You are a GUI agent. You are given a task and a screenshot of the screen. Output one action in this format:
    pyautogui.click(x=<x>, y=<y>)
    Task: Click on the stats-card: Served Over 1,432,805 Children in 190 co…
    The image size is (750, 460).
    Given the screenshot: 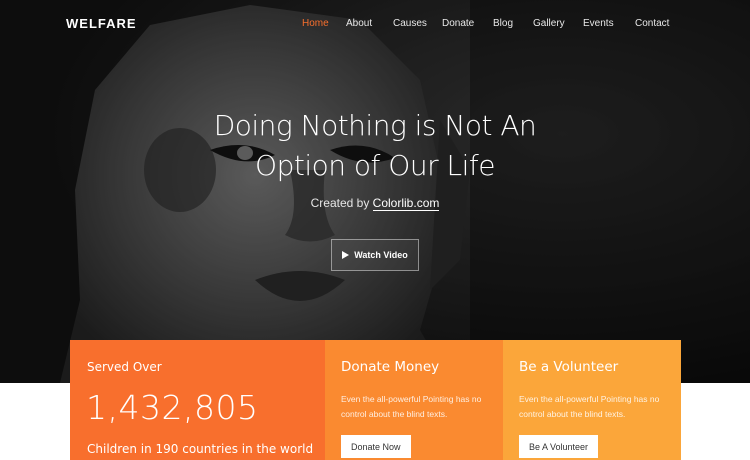 What is the action you would take?
    pyautogui.click(x=197, y=400)
    